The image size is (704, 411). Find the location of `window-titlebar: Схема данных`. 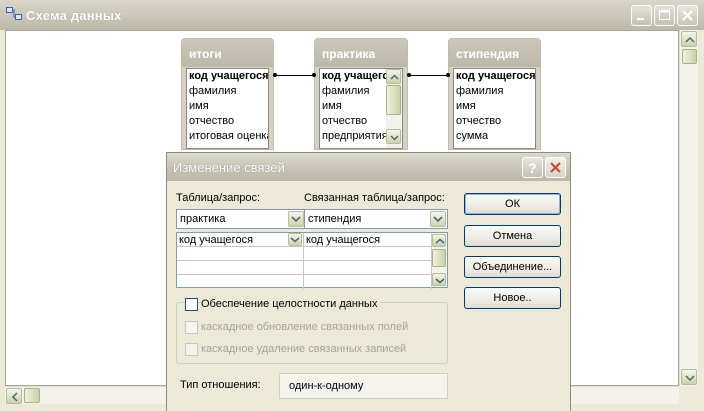

window-titlebar: Схема данных is located at coordinates (352, 15).